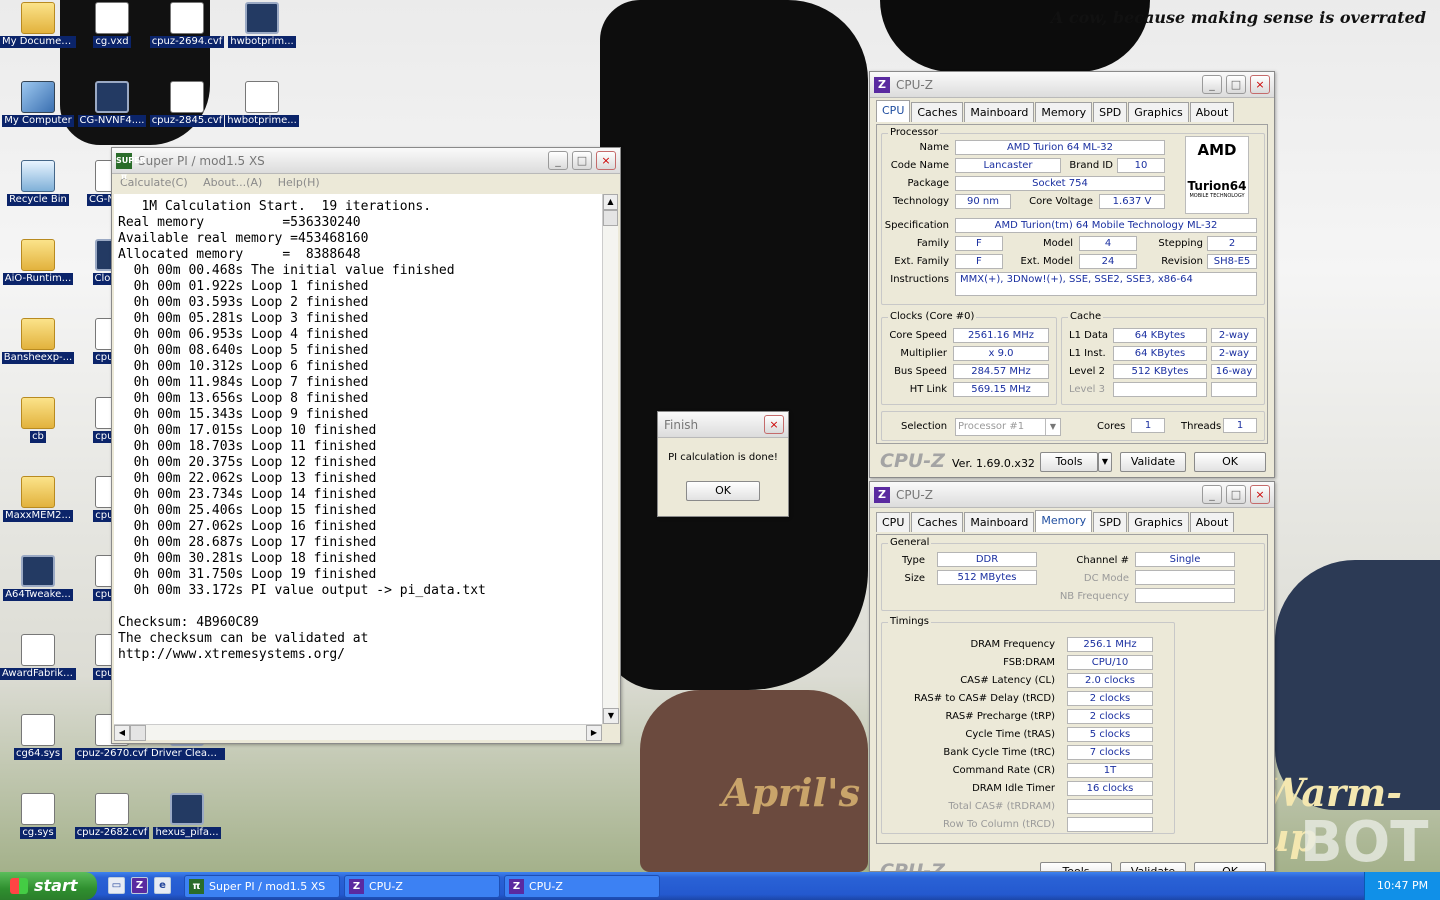 Image resolution: width=1440 pixels, height=900 pixels. Describe the element at coordinates (1072, 495) in the screenshot. I see `cpuz2-titlebar: Z CPU-Z _ □ ×` at that location.